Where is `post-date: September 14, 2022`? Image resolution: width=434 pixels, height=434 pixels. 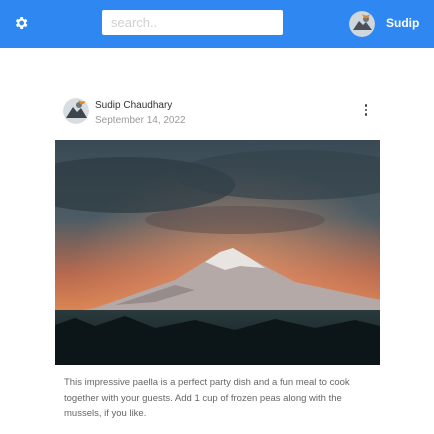 post-date: September 14, 2022 is located at coordinates (140, 120).